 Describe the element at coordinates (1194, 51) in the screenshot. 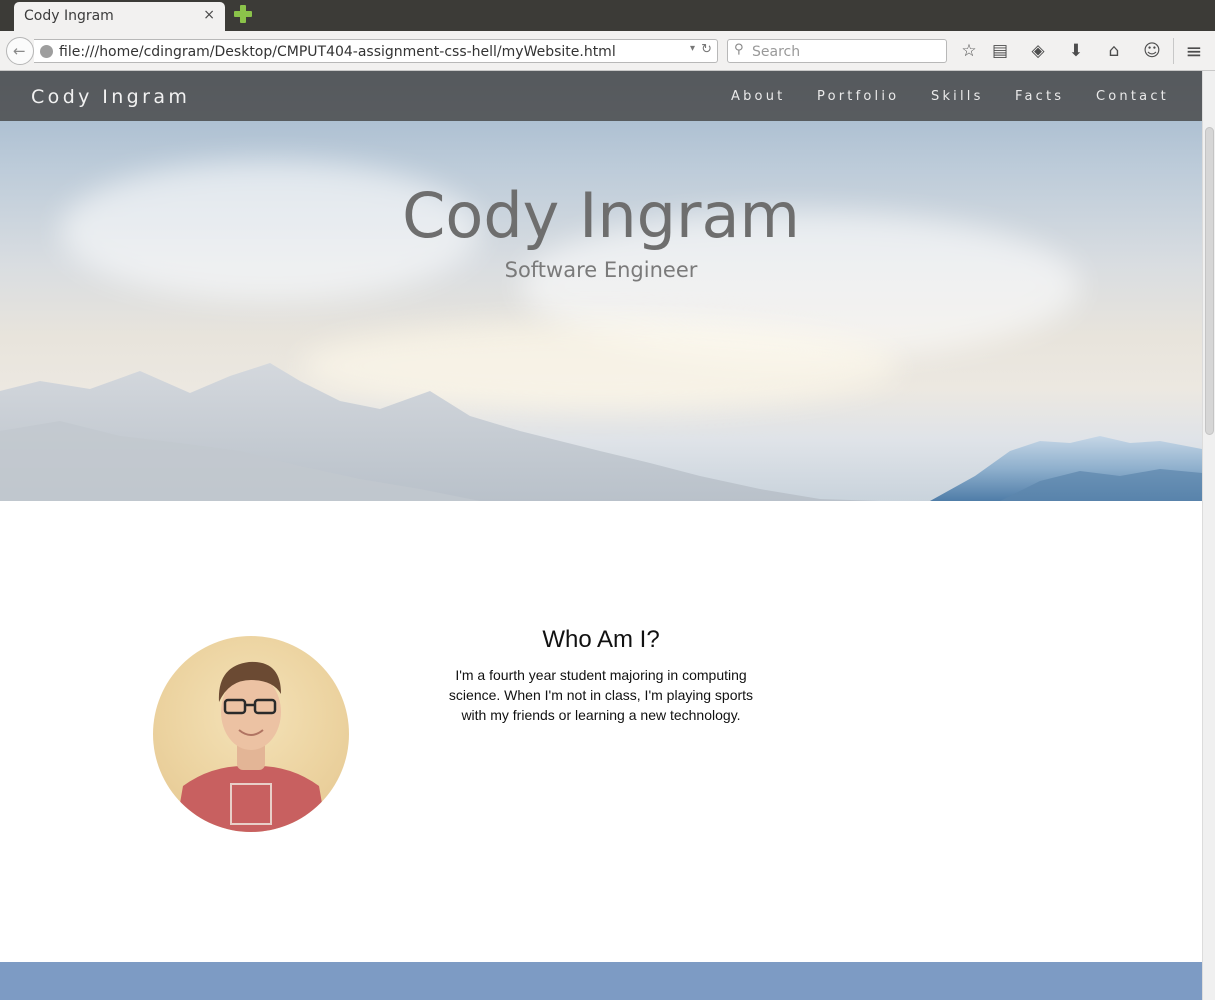

I see `menu-icon: ≡` at that location.